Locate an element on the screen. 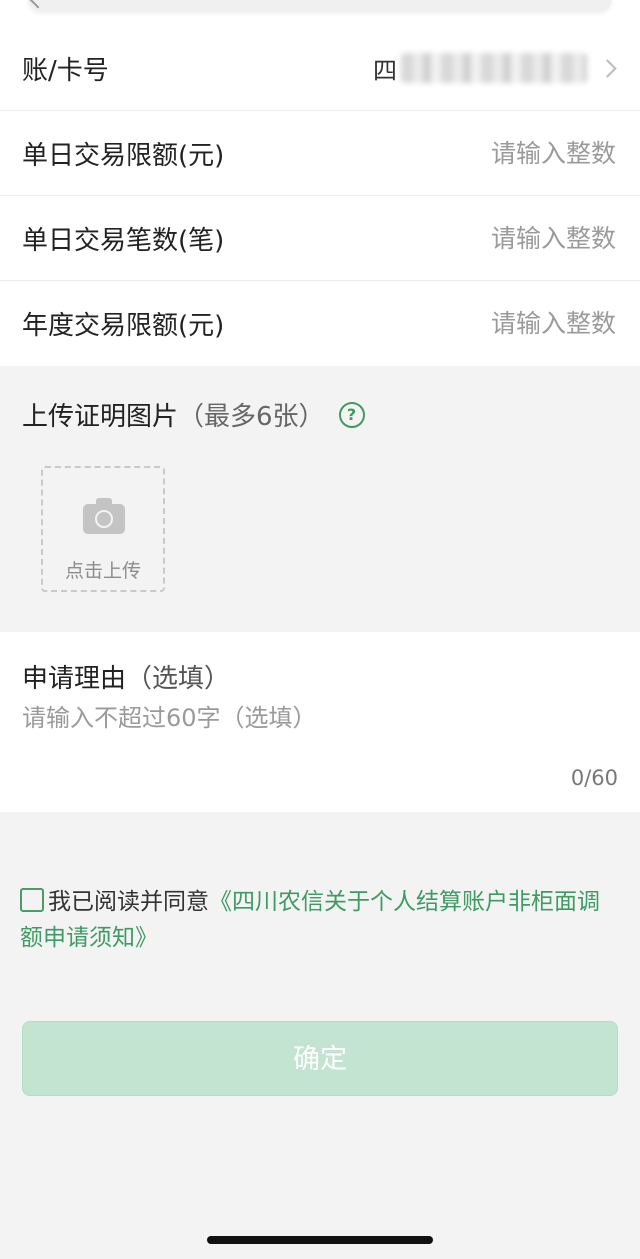 The width and height of the screenshot is (640, 1259). reason-title-text: 申请理由 is located at coordinates (74, 679).